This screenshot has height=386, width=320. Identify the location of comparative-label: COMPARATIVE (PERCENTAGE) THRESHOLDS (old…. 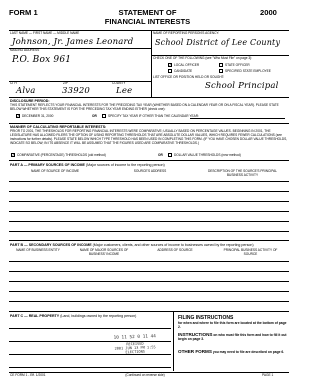
(61, 154).